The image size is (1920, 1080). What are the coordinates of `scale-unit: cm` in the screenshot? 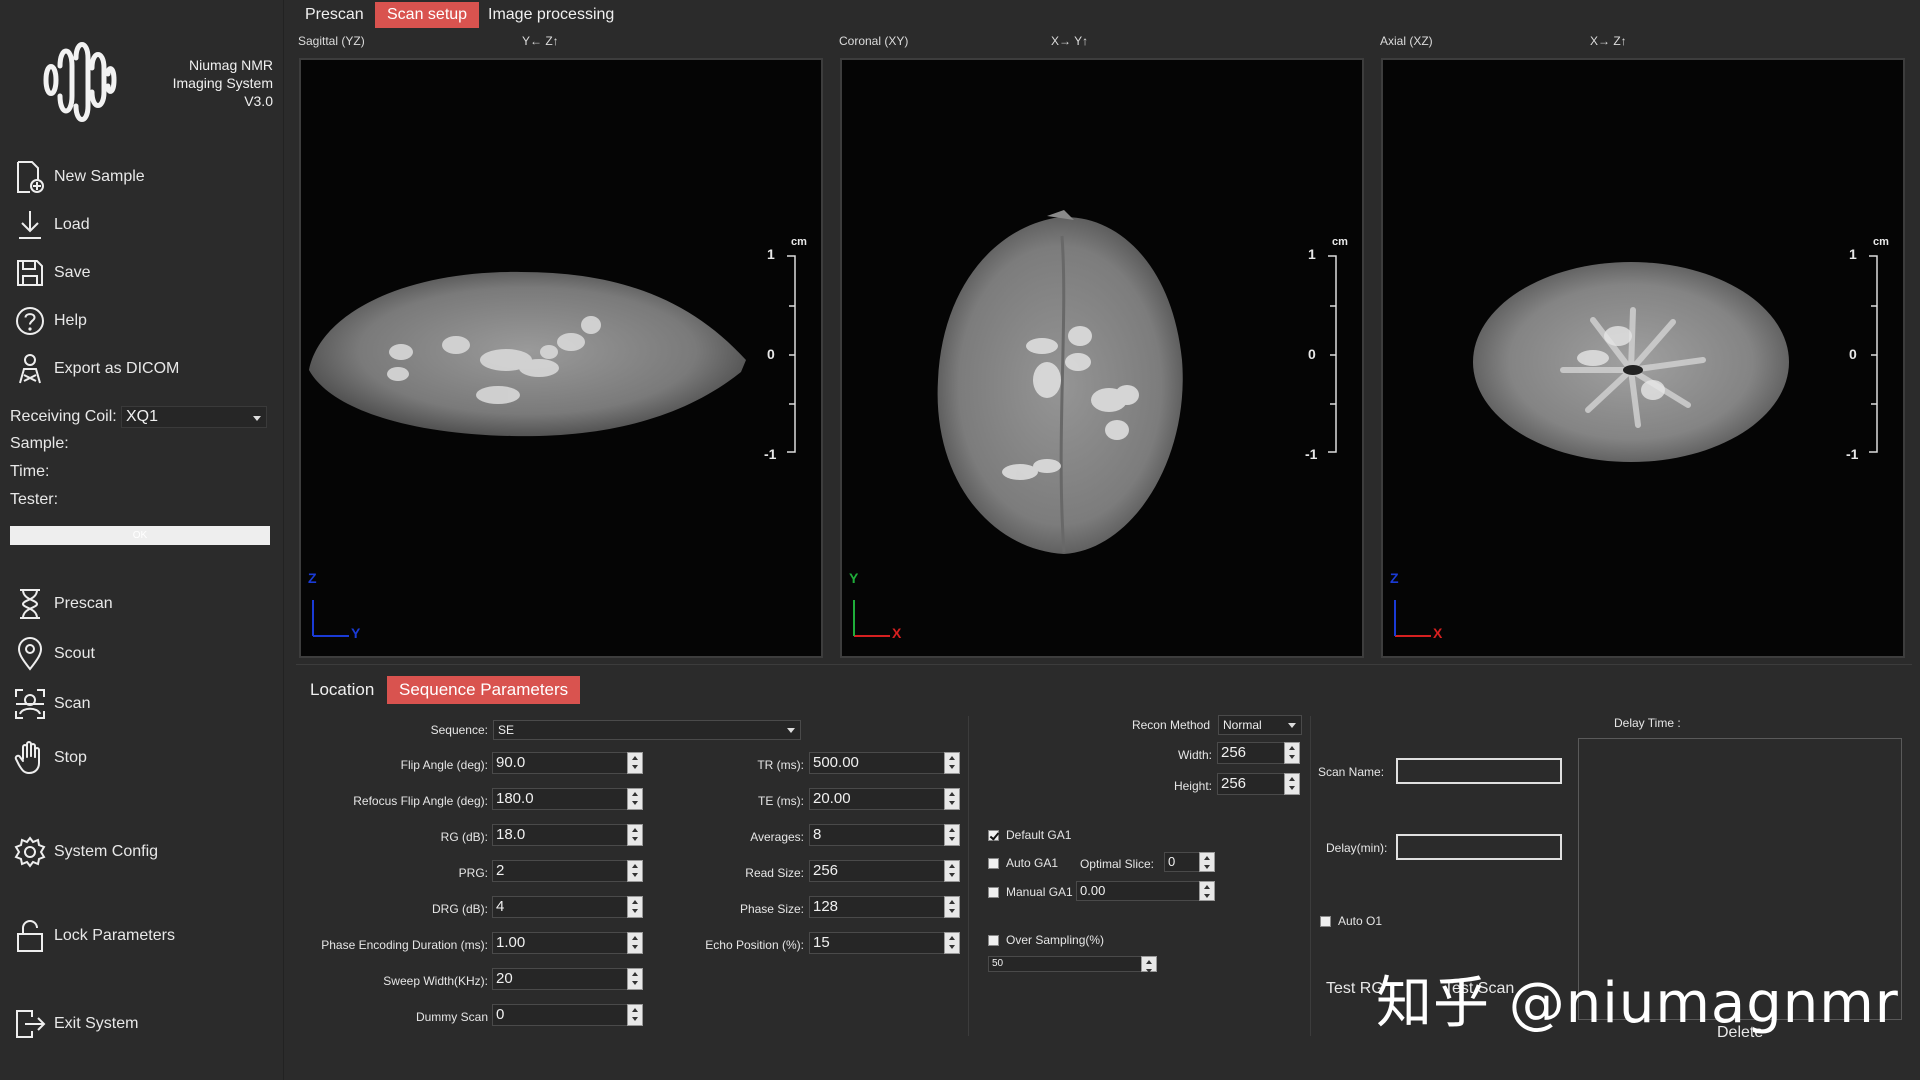 It's located at (799, 242).